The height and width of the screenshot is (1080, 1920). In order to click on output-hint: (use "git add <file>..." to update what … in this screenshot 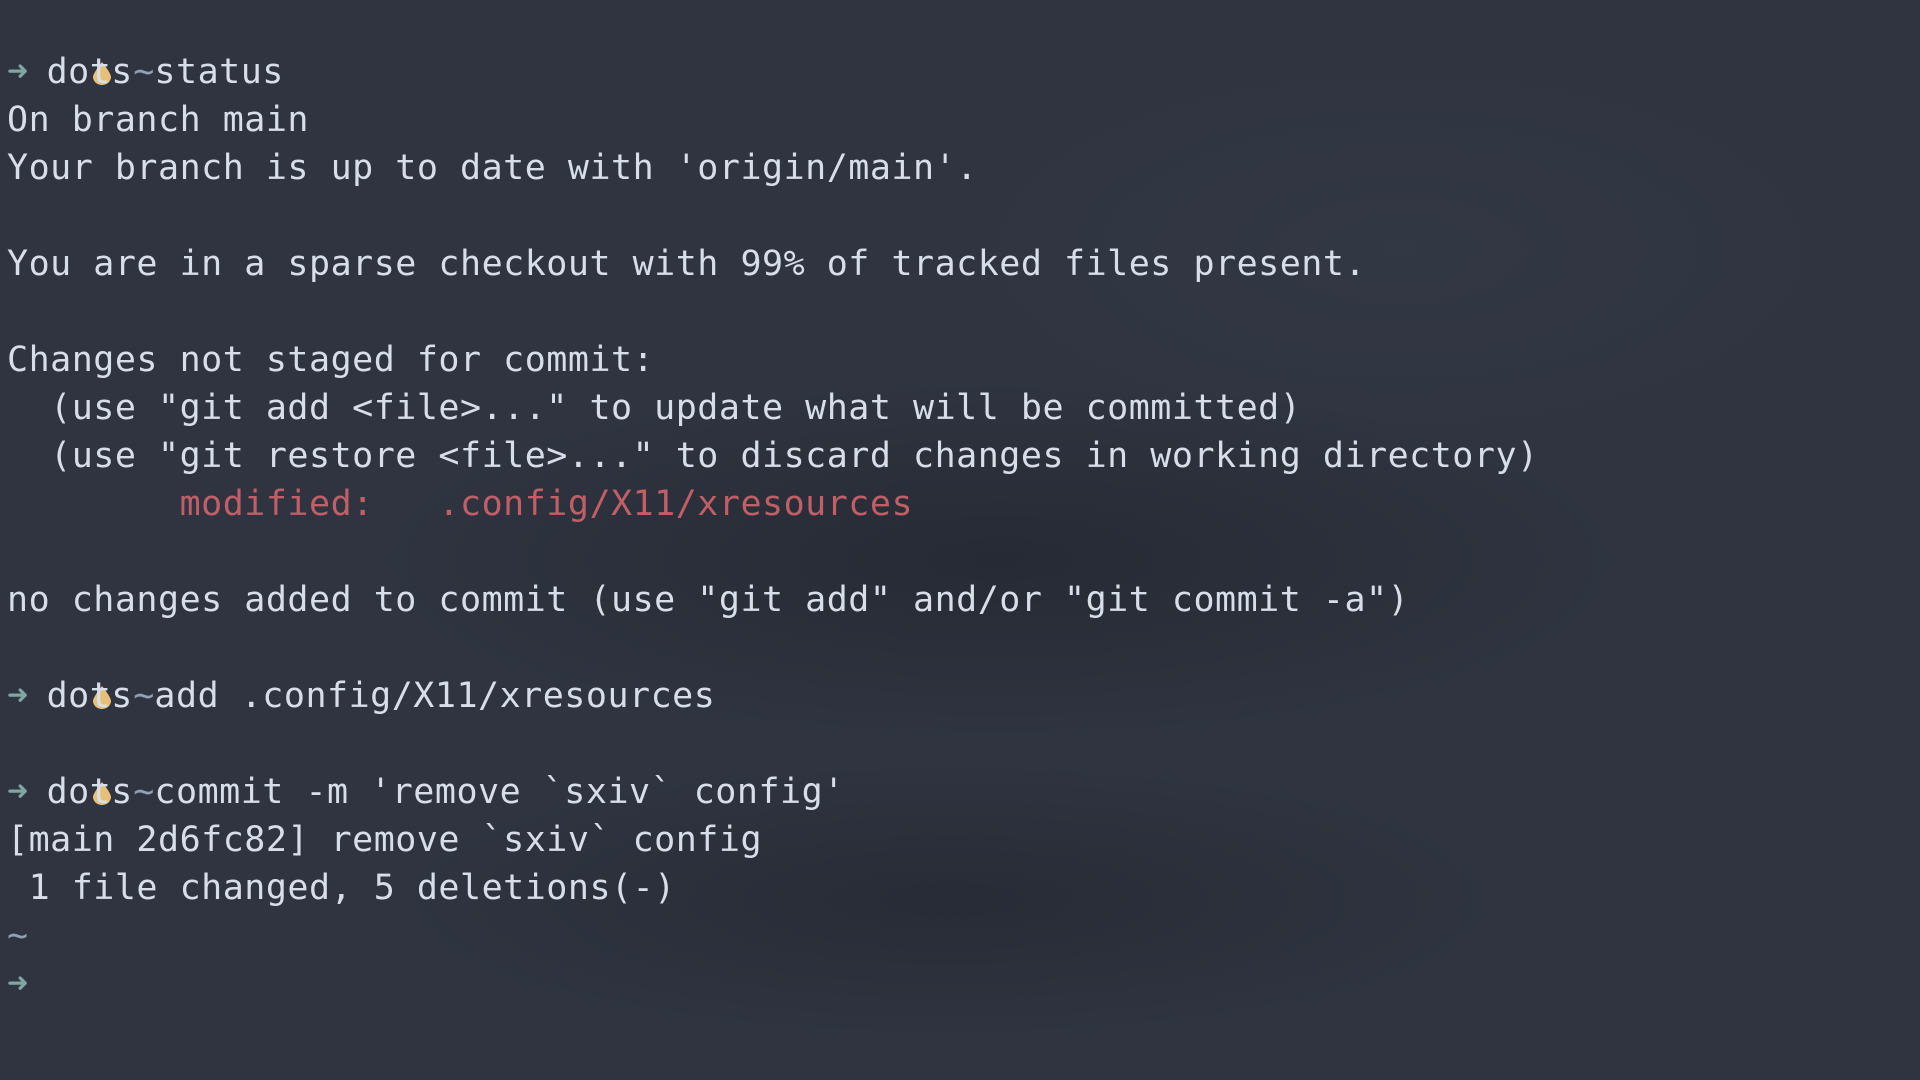, I will do `click(654, 408)`.